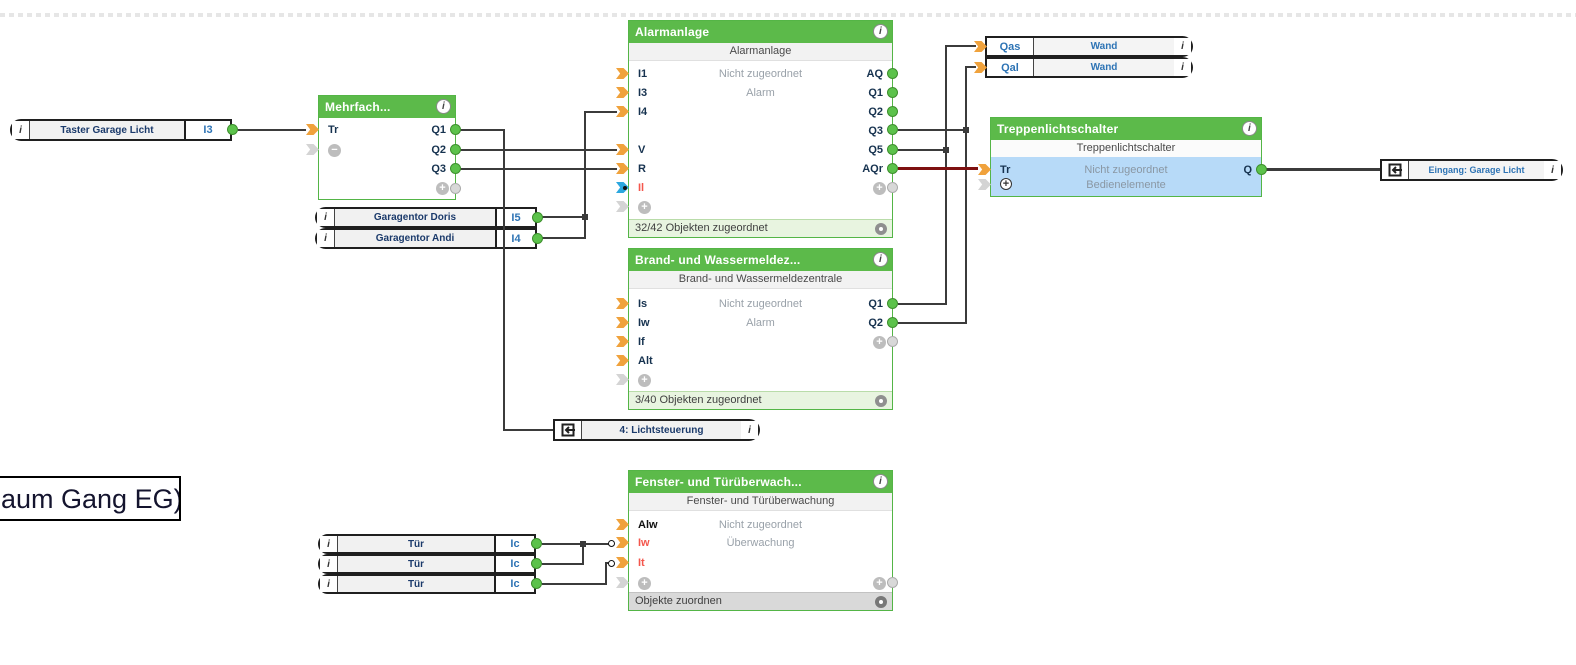 The width and height of the screenshot is (1576, 665). Describe the element at coordinates (960, 46) in the screenshot. I see `wire-netA-to-qas` at that location.